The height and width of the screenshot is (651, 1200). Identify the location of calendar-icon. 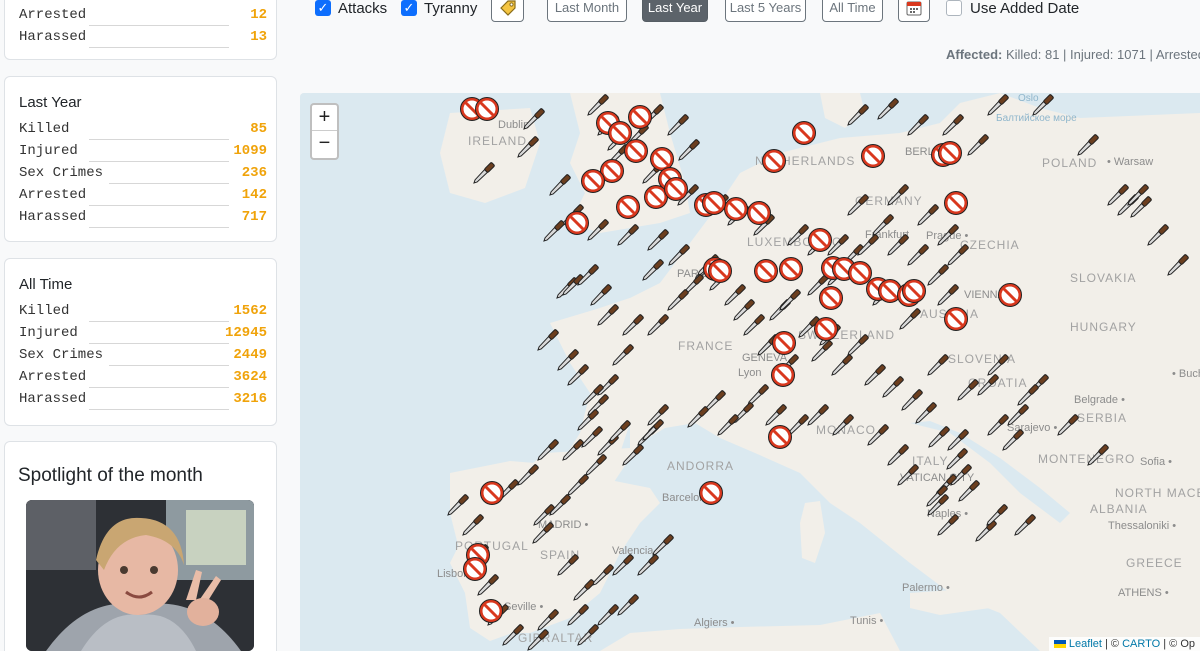
(914, 10).